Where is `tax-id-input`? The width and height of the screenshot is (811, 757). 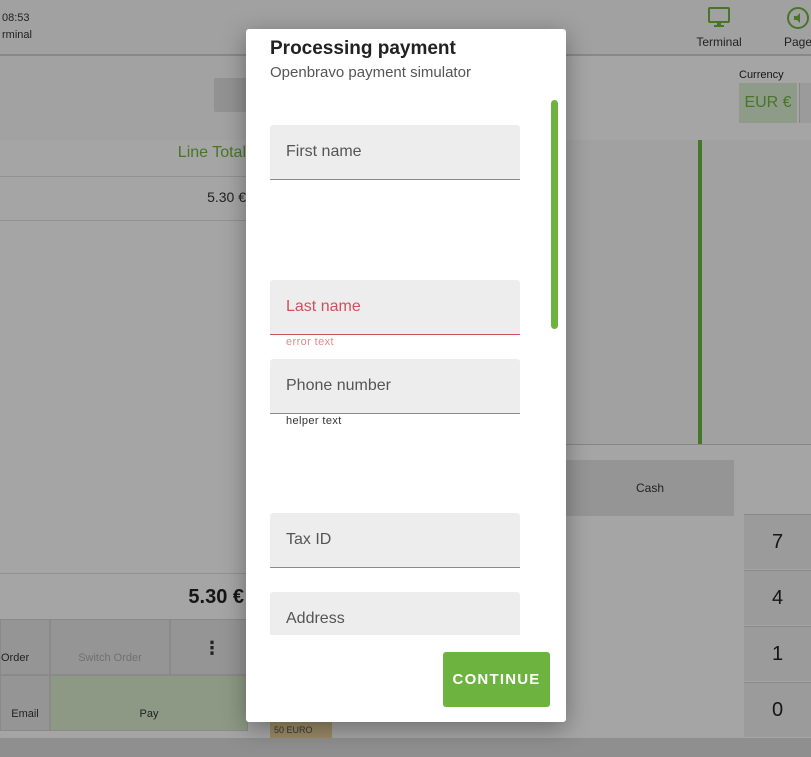 tax-id-input is located at coordinates (395, 540).